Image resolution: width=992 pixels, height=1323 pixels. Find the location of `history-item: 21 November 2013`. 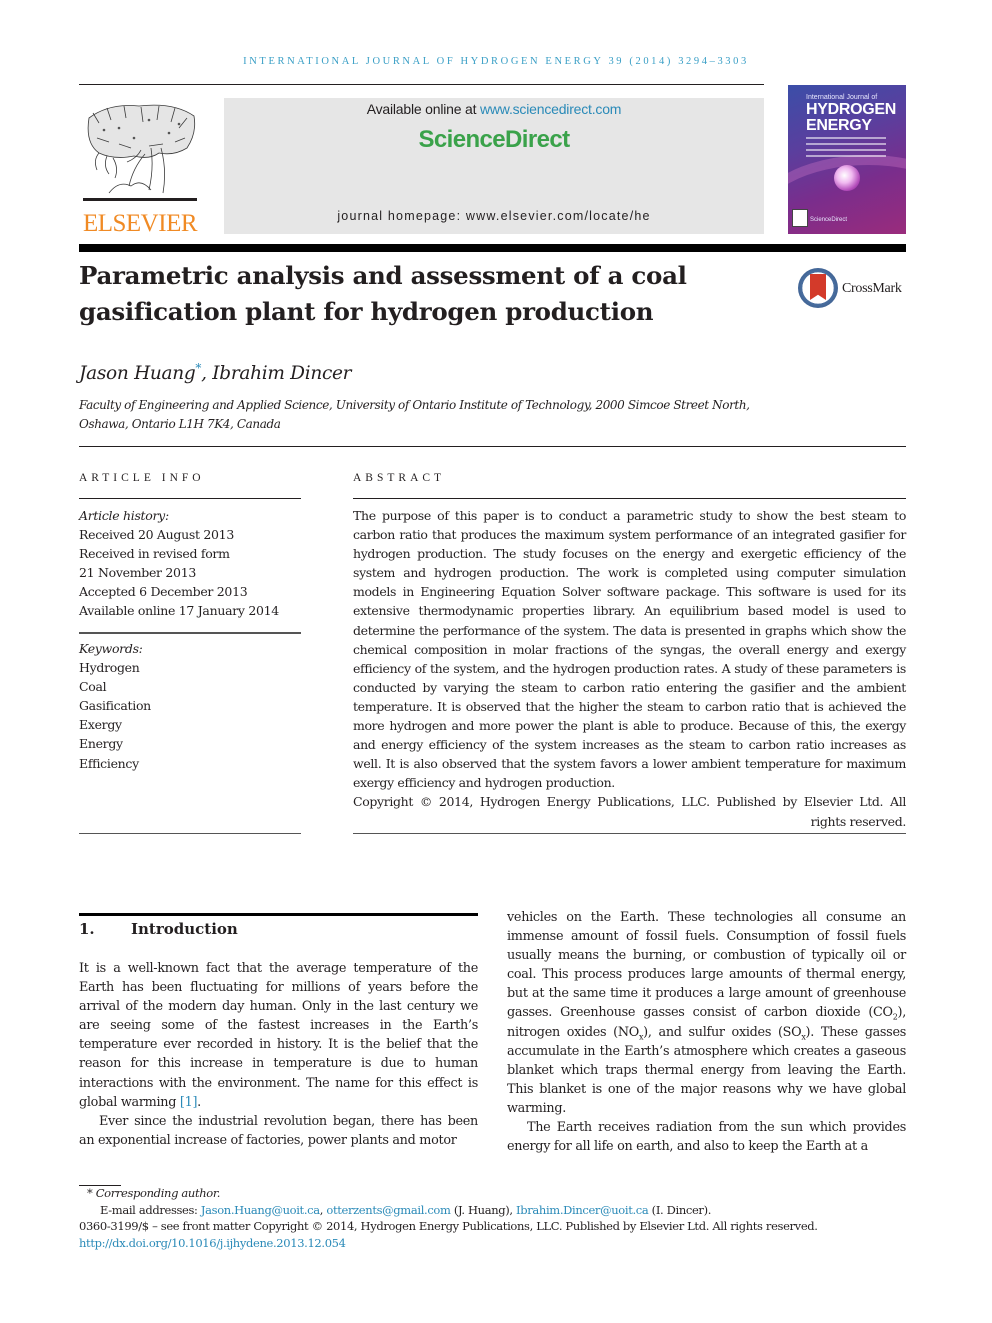

history-item: 21 November 2013 is located at coordinates (138, 573).